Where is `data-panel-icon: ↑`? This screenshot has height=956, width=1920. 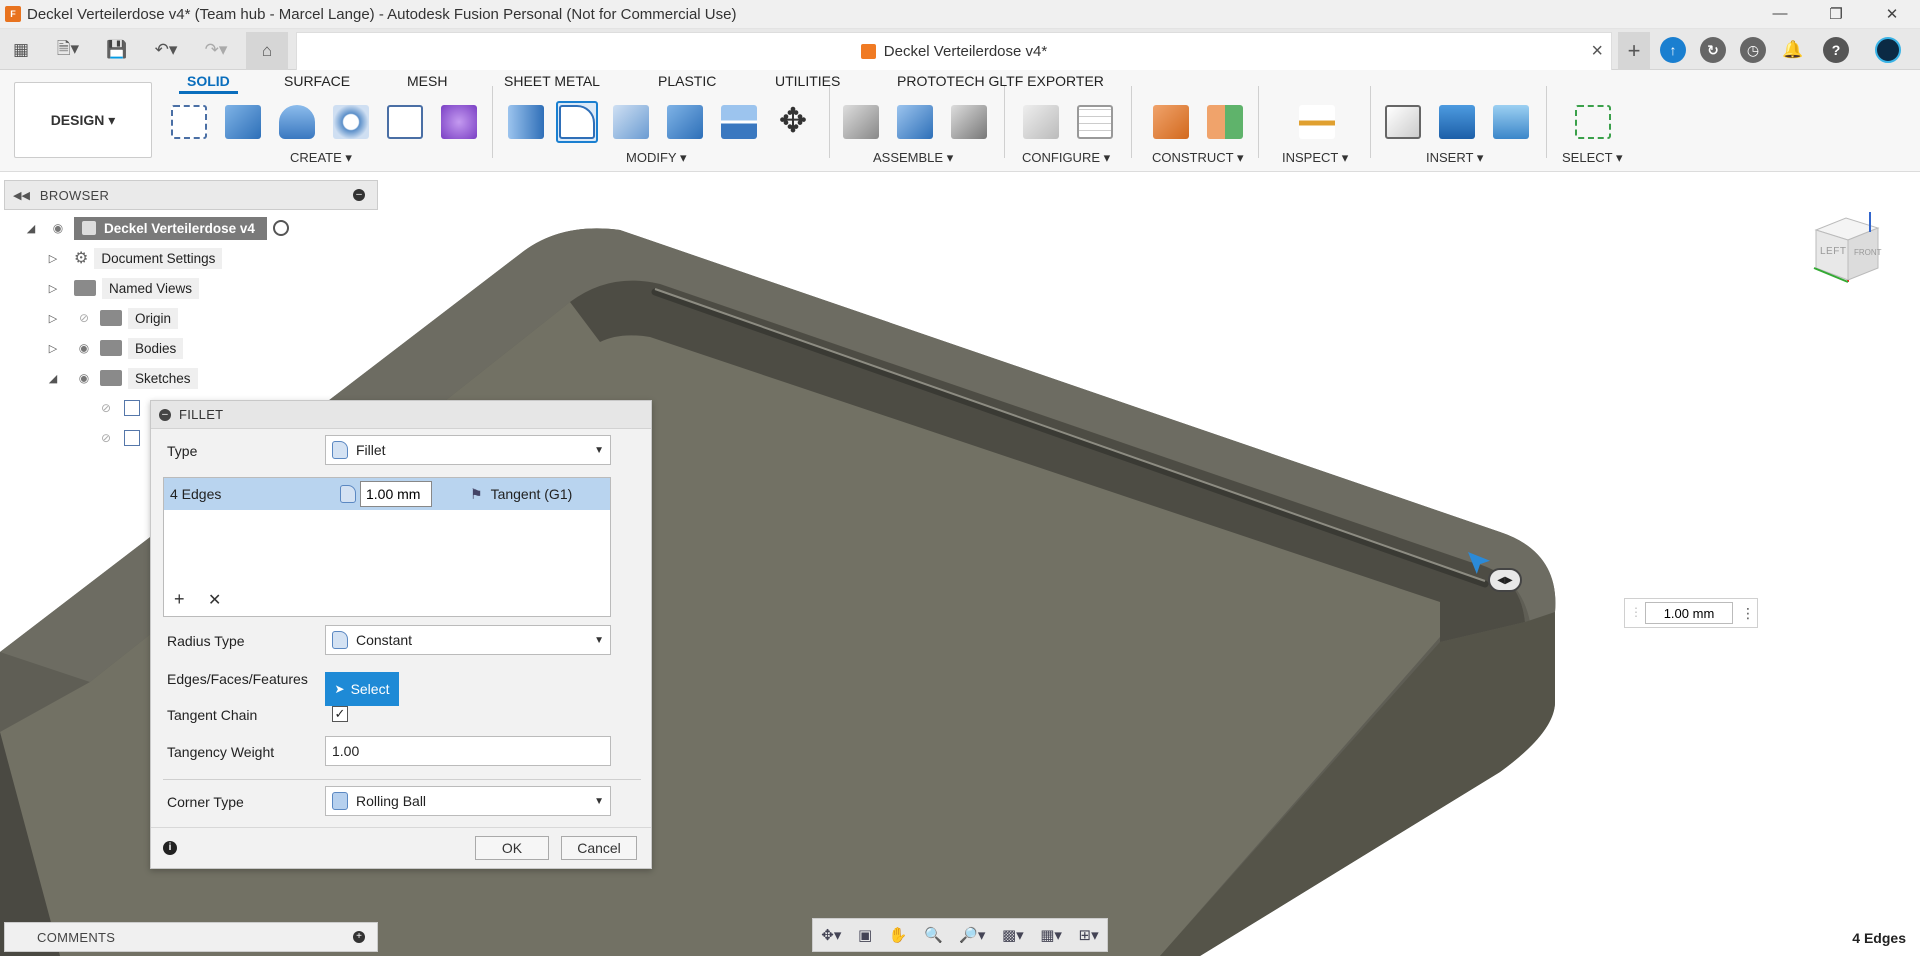
data-panel-icon: ↑ is located at coordinates (1673, 50).